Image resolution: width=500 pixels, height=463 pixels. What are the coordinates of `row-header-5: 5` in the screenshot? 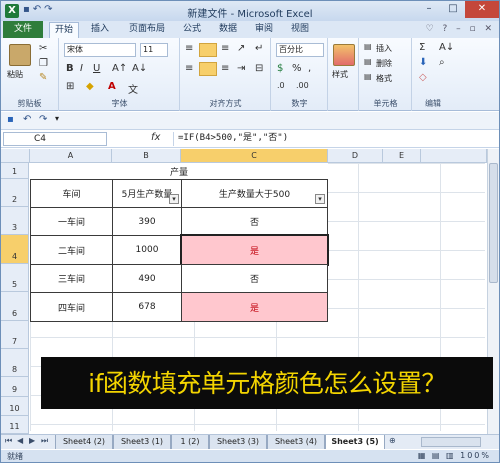 It's located at (15, 278).